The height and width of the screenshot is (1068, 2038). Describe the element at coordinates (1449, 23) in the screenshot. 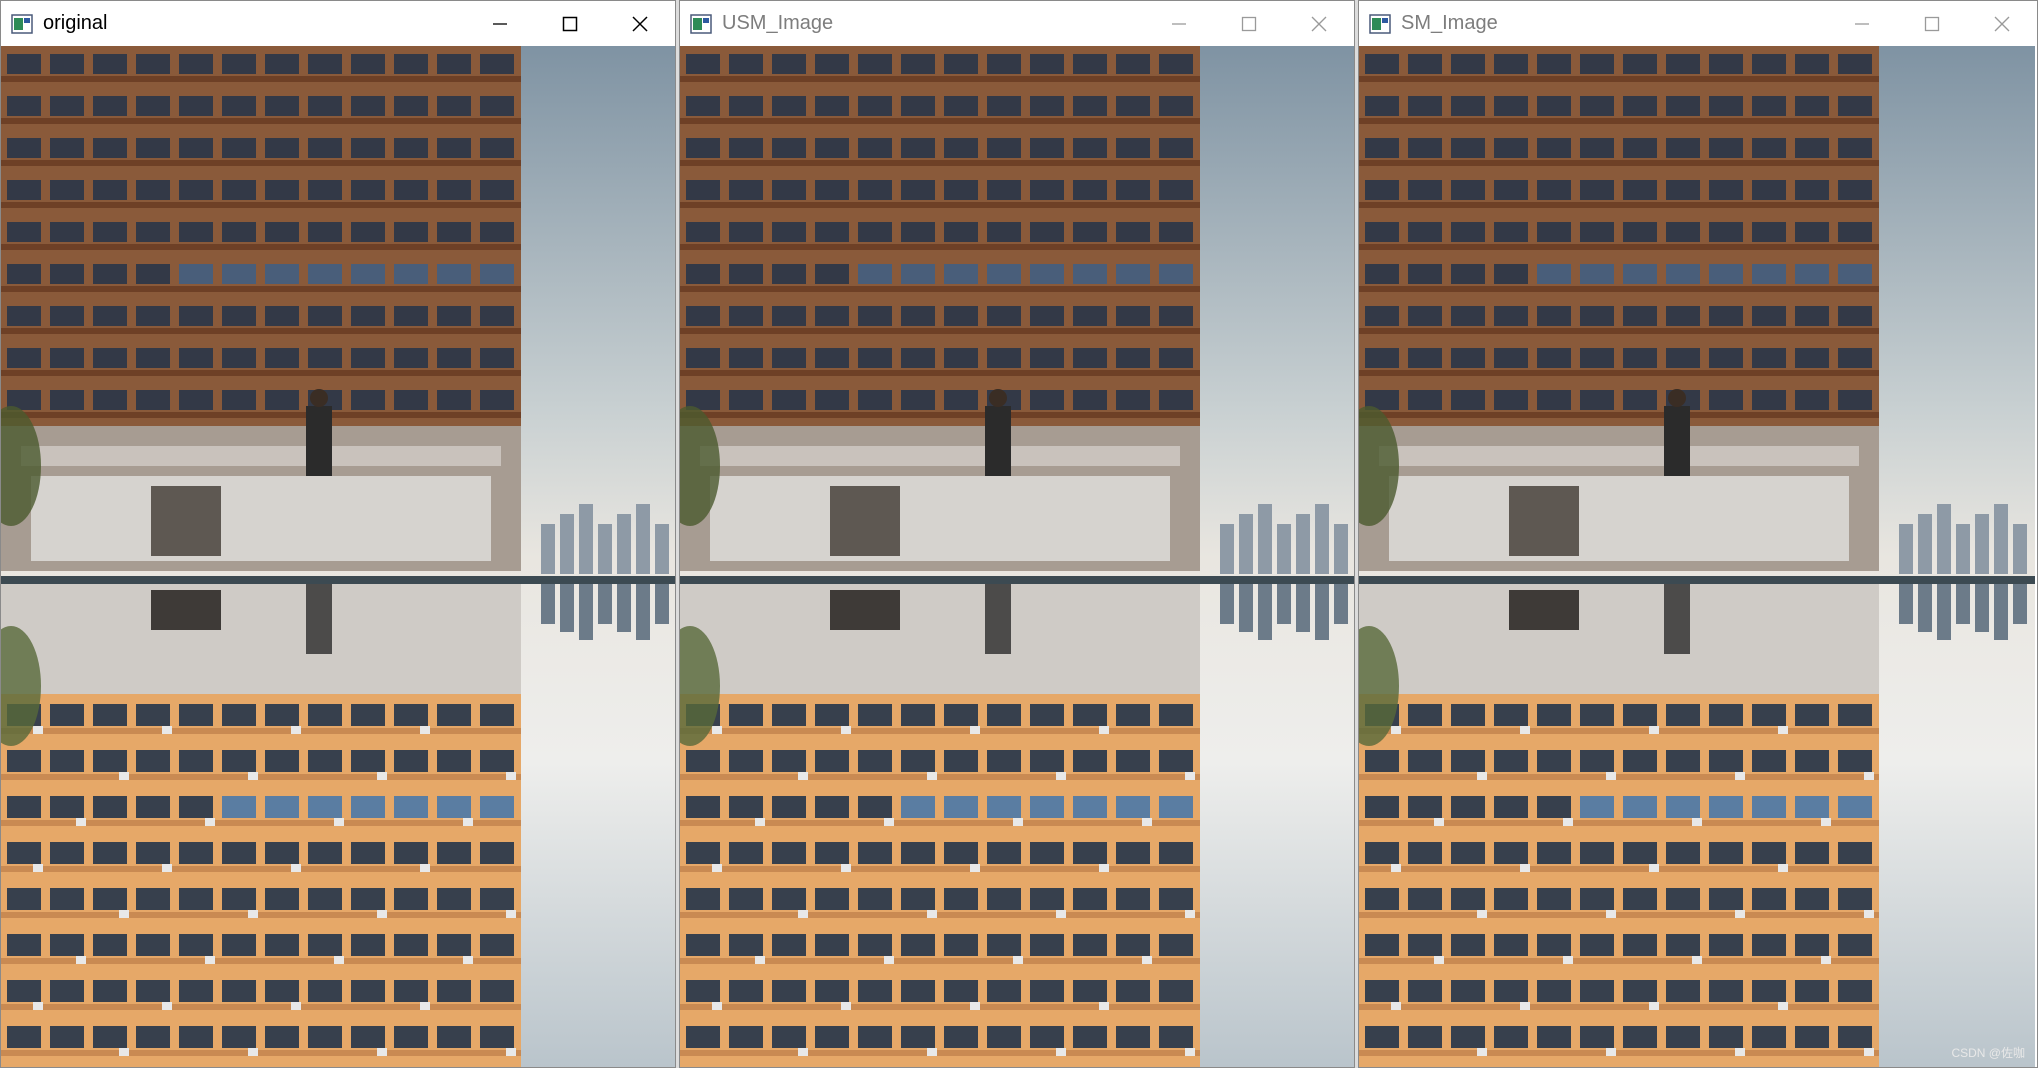

I see `window-title: SM_Image` at that location.